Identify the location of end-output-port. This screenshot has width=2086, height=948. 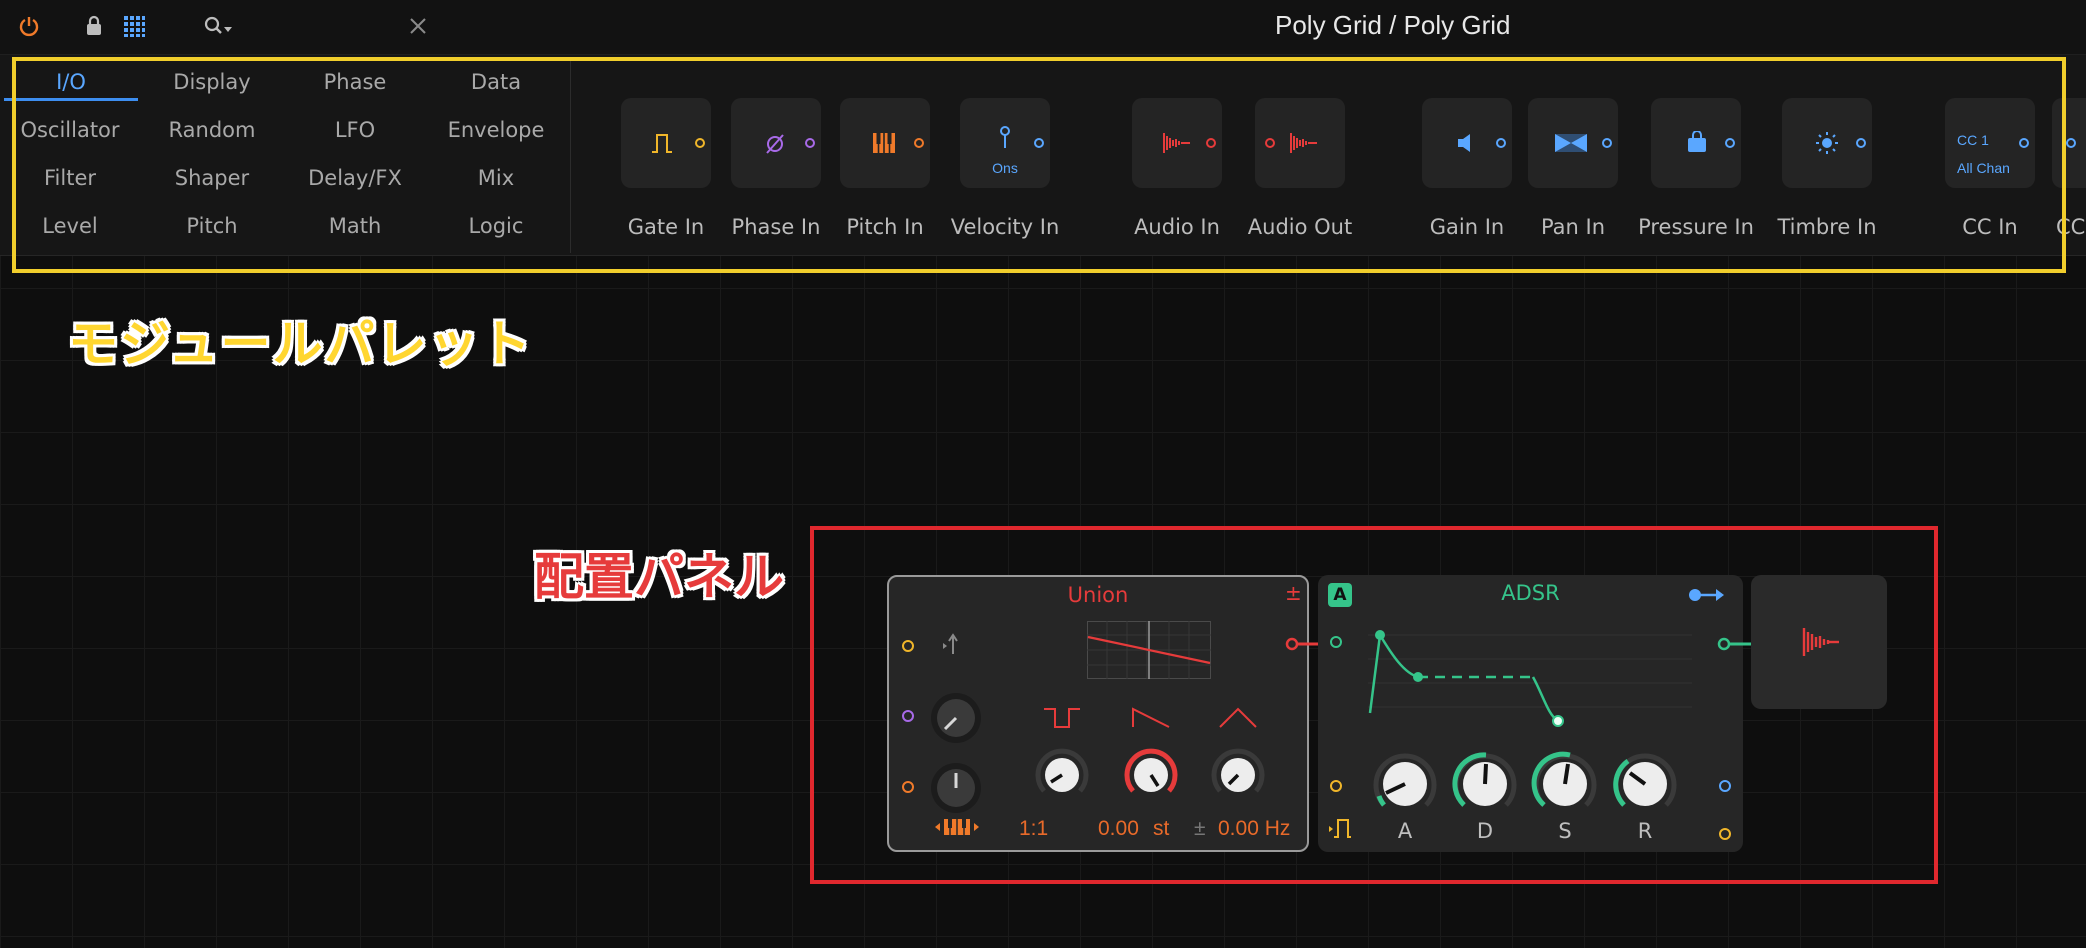
(1725, 834).